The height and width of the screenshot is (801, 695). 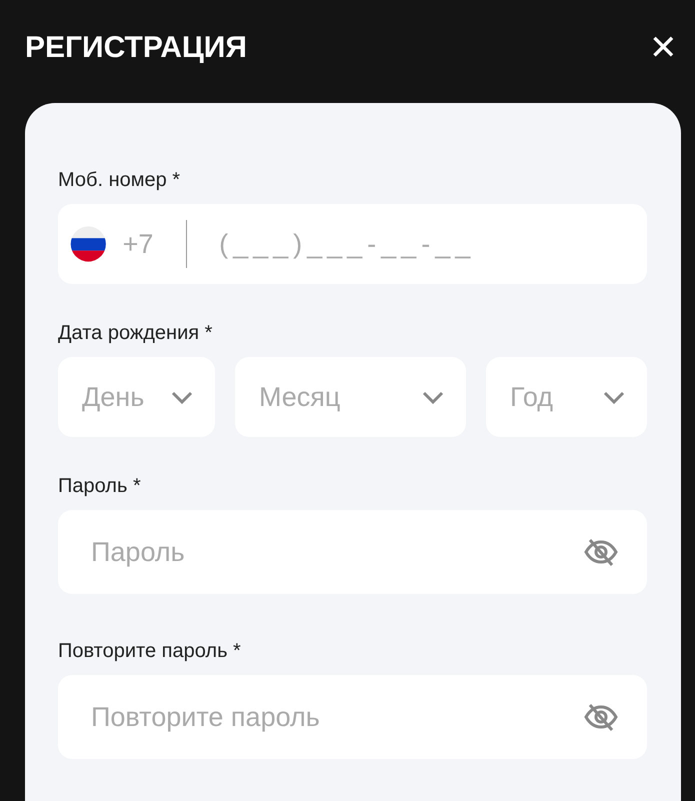 I want to click on password-input: Пароль, so click(x=336, y=552).